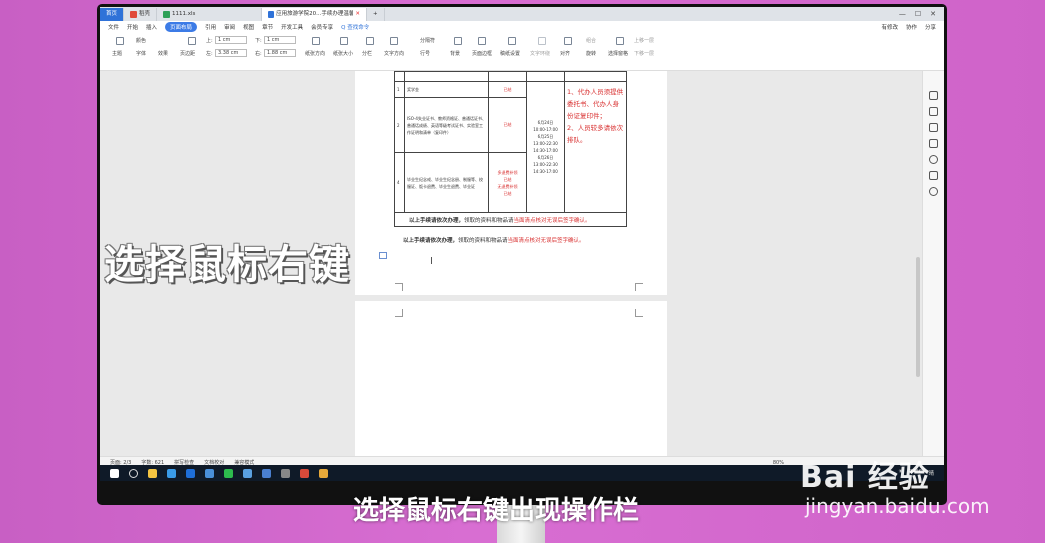 This screenshot has height=543, width=1045. I want to click on effects-button: 效果, so click(163, 53).